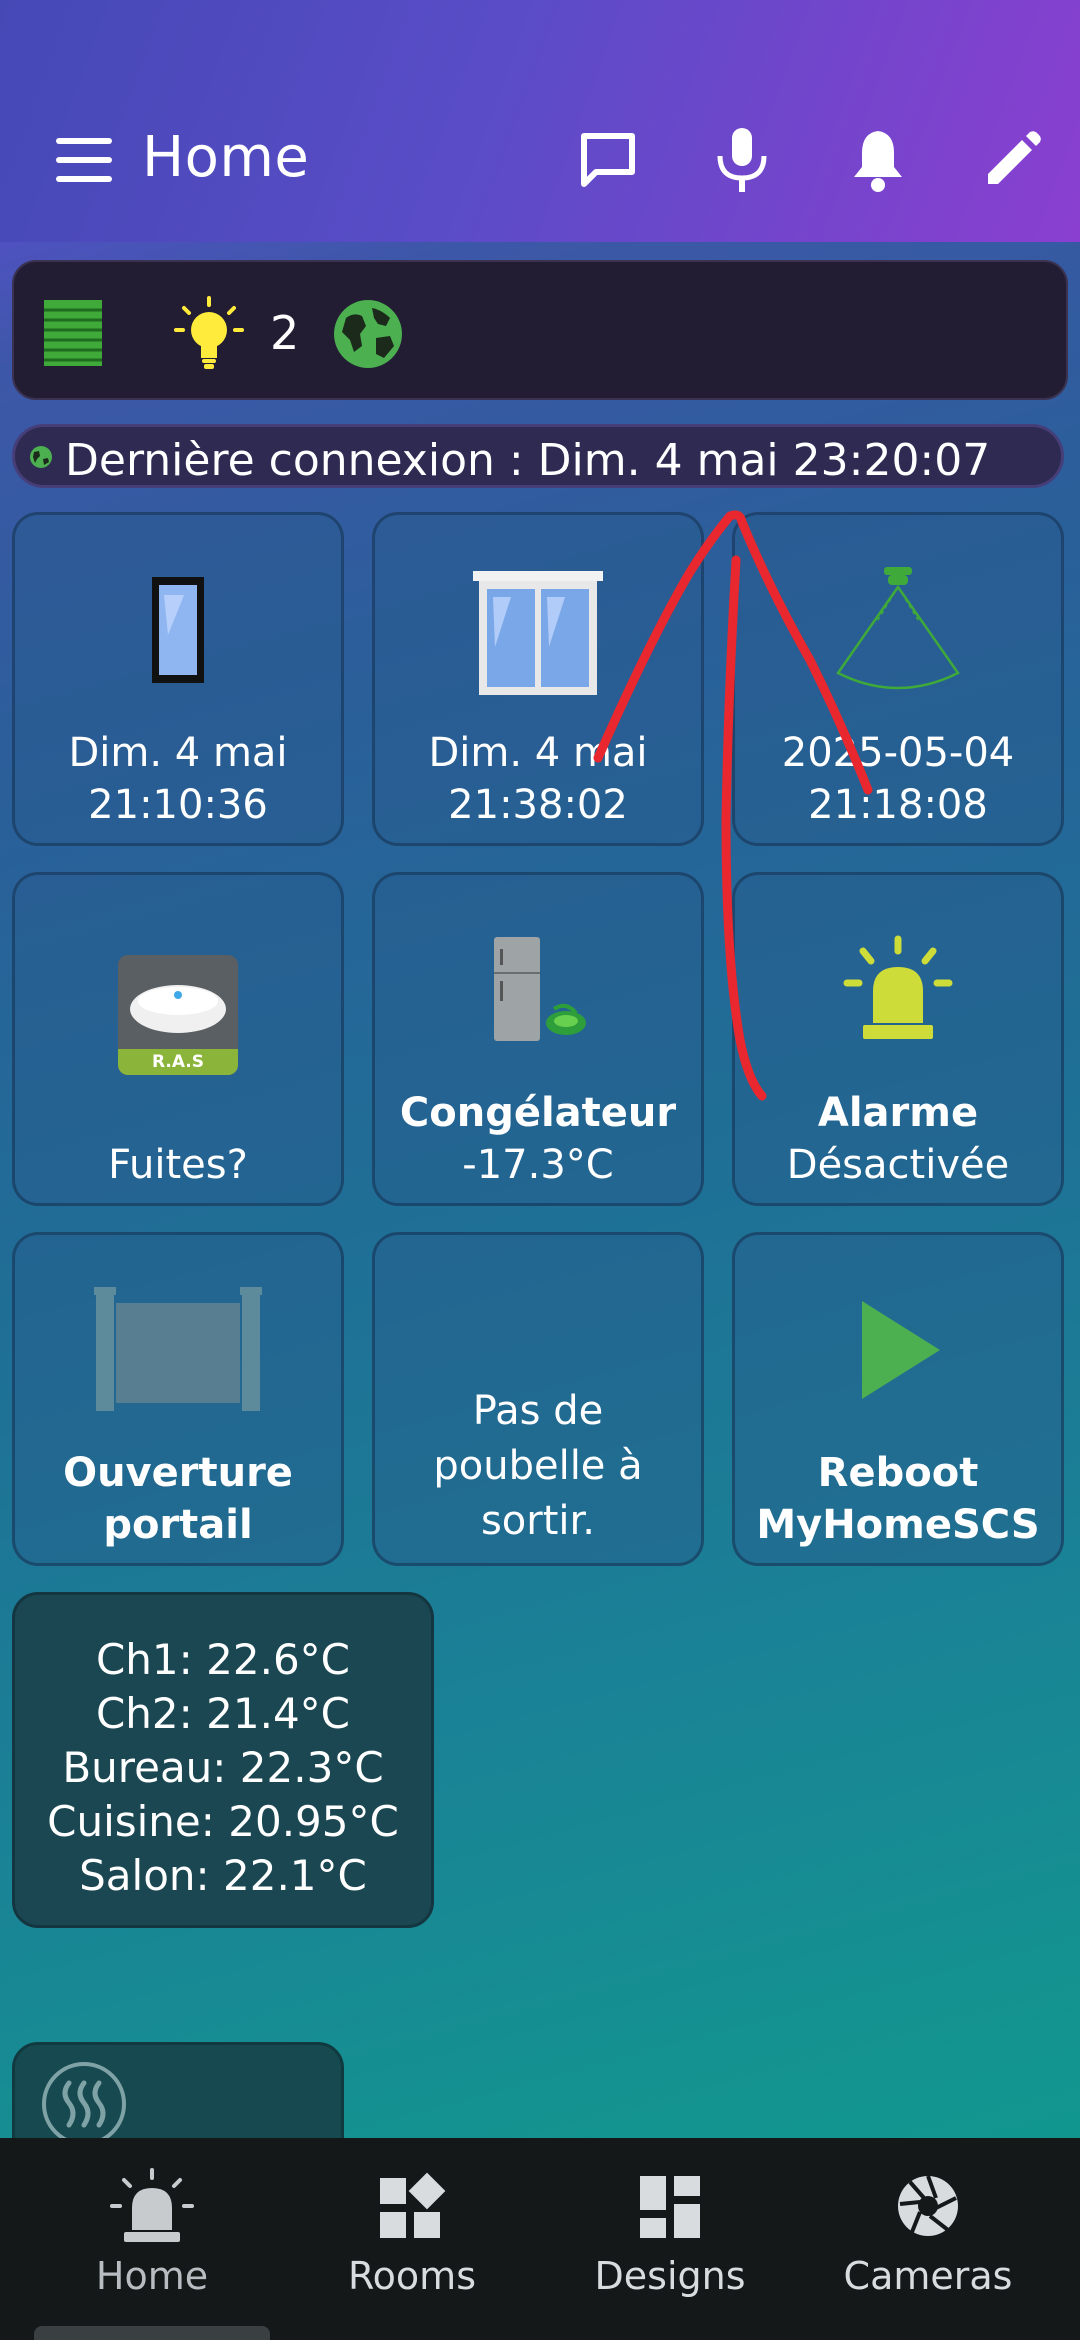 This screenshot has width=1080, height=2340. What do you see at coordinates (538, 1165) in the screenshot?
I see `freezer-temp: -17.3°C` at bounding box center [538, 1165].